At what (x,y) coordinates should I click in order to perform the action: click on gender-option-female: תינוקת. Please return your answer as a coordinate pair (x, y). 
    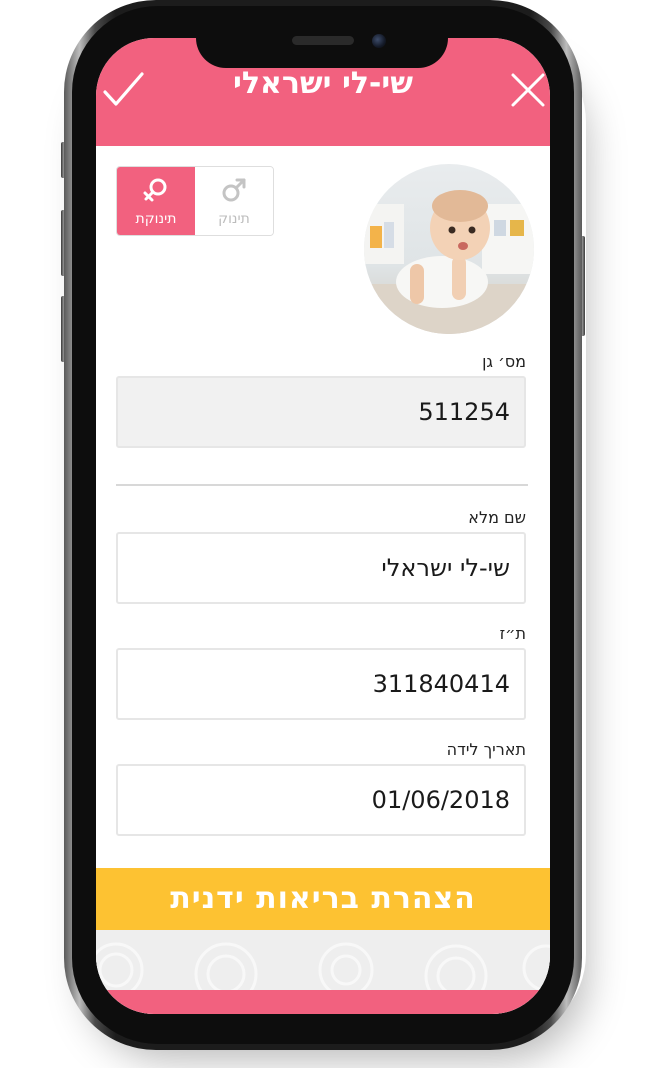
    Looking at the image, I should click on (156, 201).